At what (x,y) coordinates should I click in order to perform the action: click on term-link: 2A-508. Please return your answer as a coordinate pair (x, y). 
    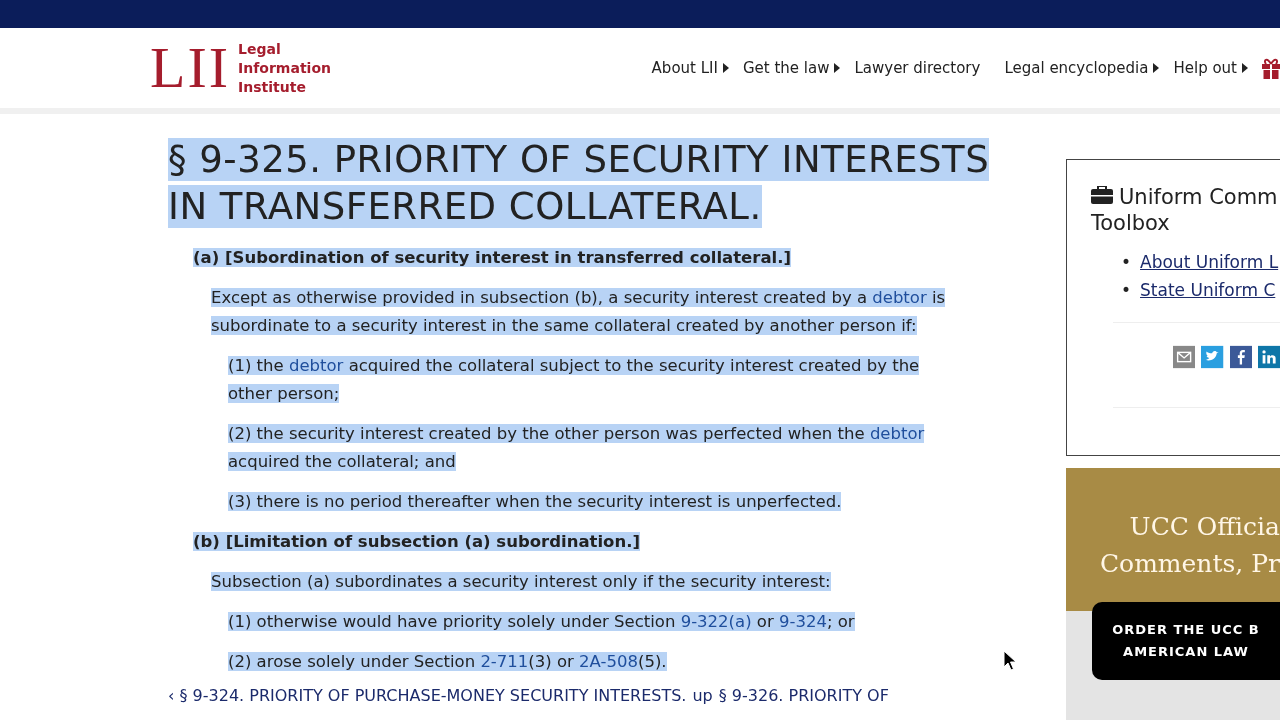
    Looking at the image, I should click on (608, 661).